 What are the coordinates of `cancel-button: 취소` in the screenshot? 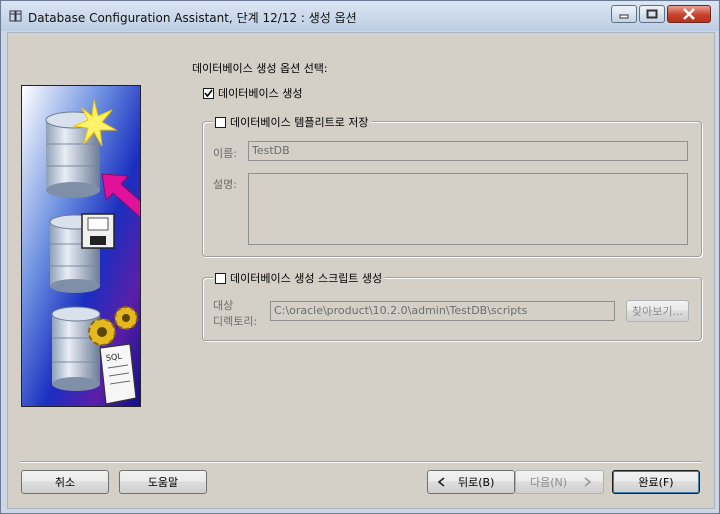 It's located at (65, 482).